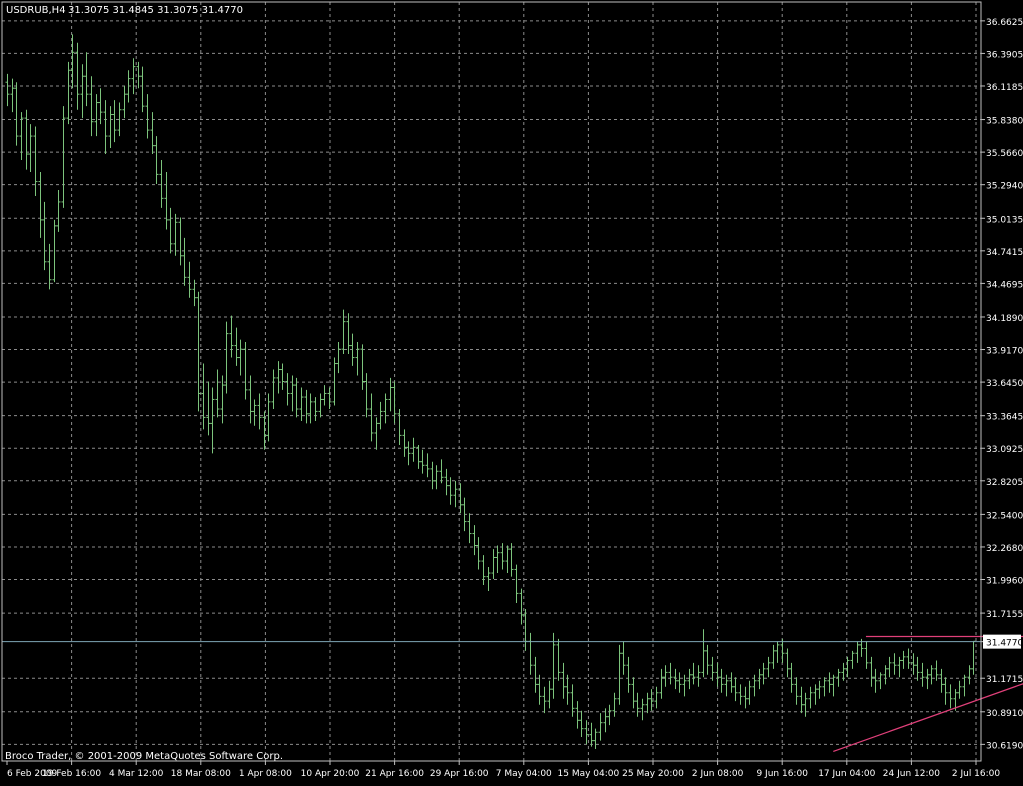 The image size is (1023, 786). Describe the element at coordinates (1004, 582) in the screenshot. I see `y-tick-label: 31.9960` at that location.